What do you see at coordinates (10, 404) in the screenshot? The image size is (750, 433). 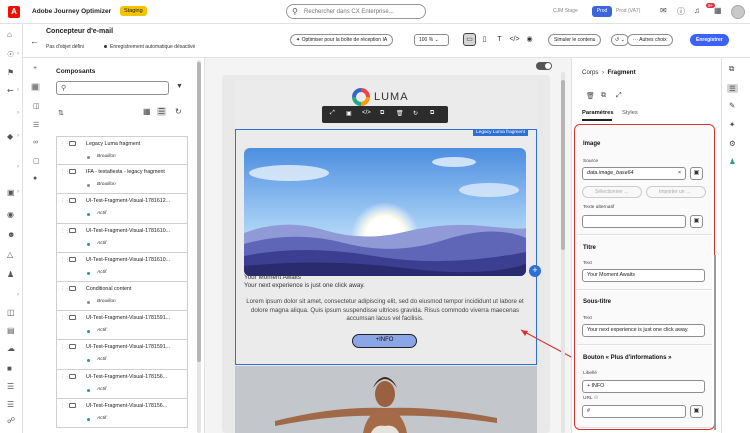 I see `list-icon: ☰` at bounding box center [10, 404].